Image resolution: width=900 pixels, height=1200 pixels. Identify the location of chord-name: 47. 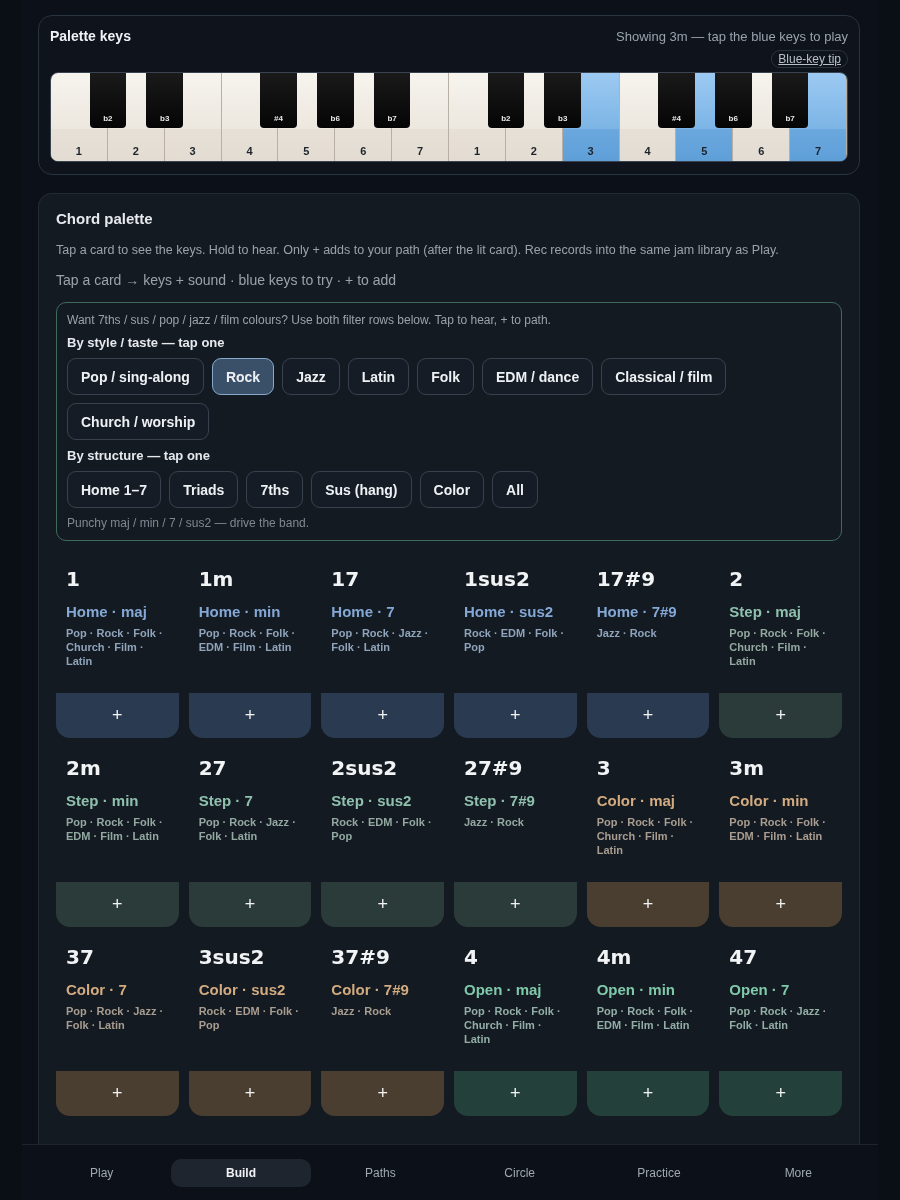
(780, 962).